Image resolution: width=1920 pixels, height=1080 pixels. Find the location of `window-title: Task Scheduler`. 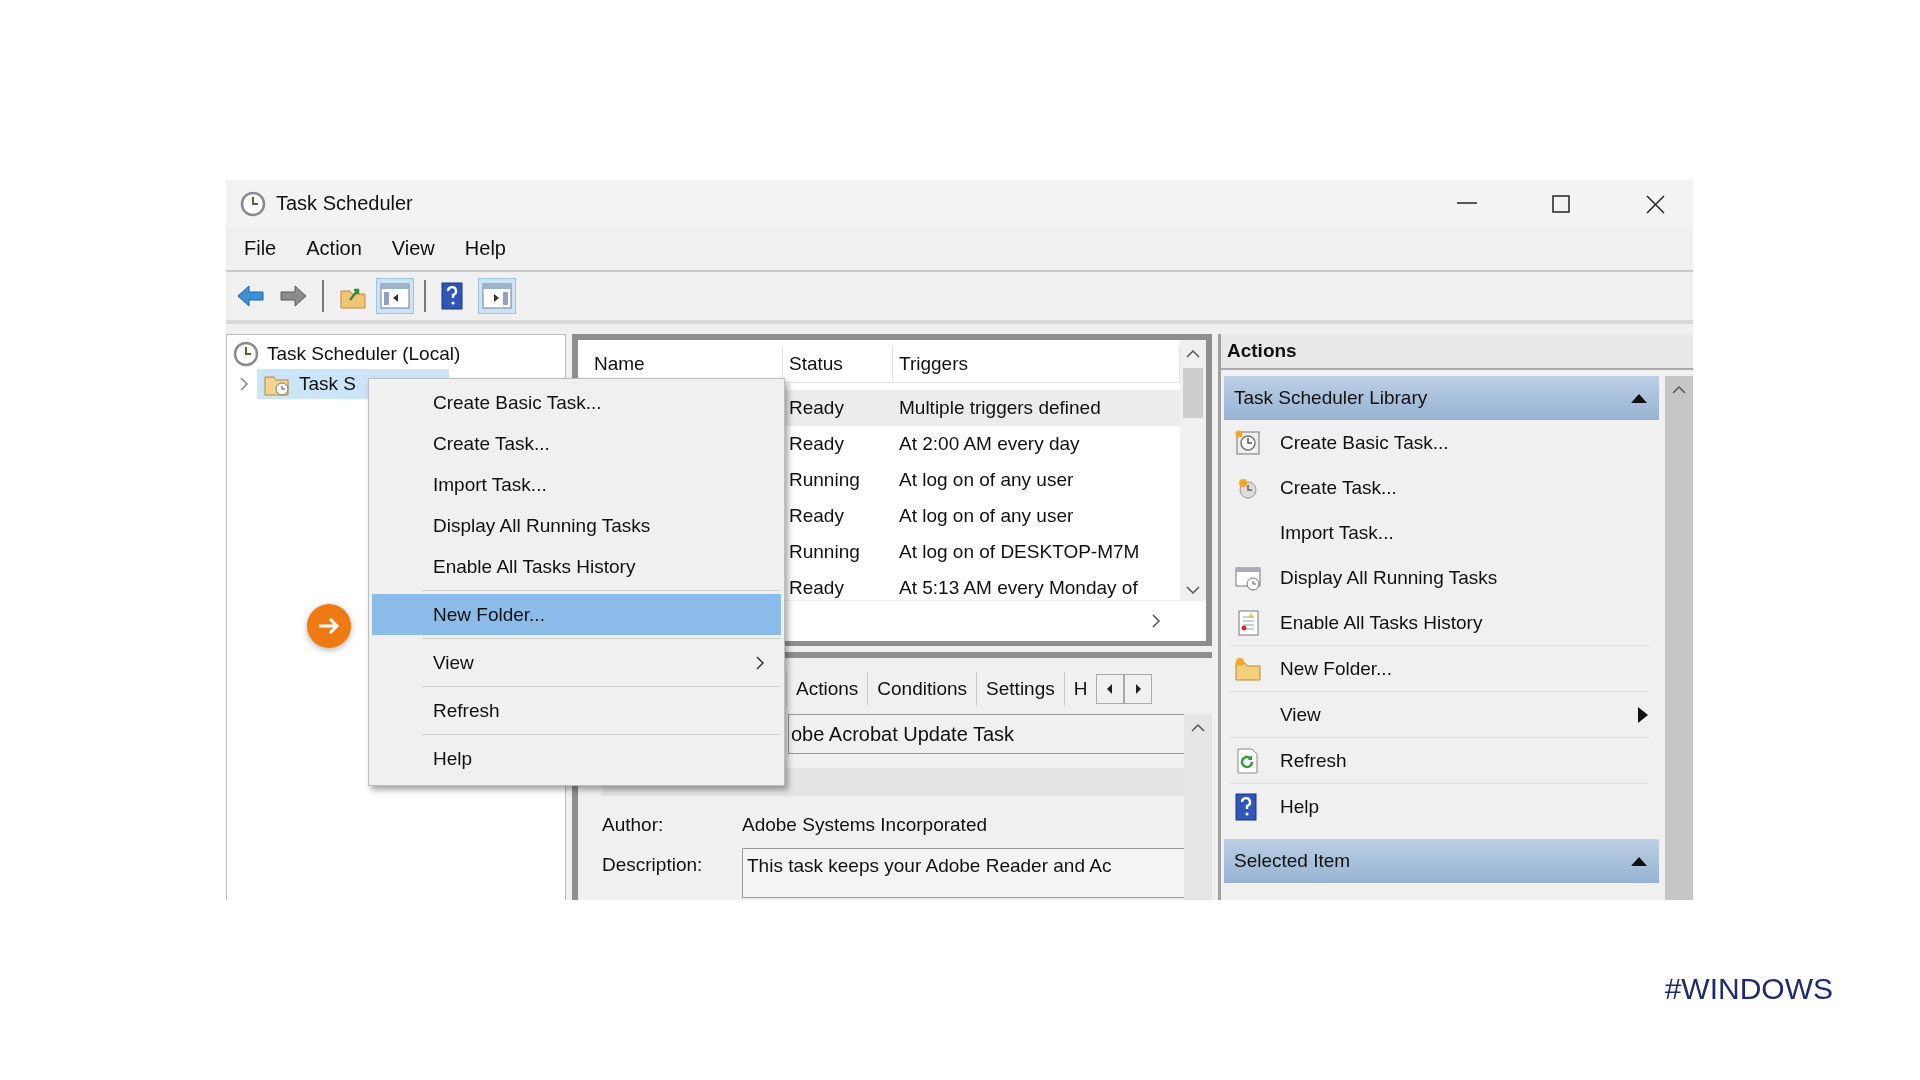

window-title: Task Scheduler is located at coordinates (344, 203).